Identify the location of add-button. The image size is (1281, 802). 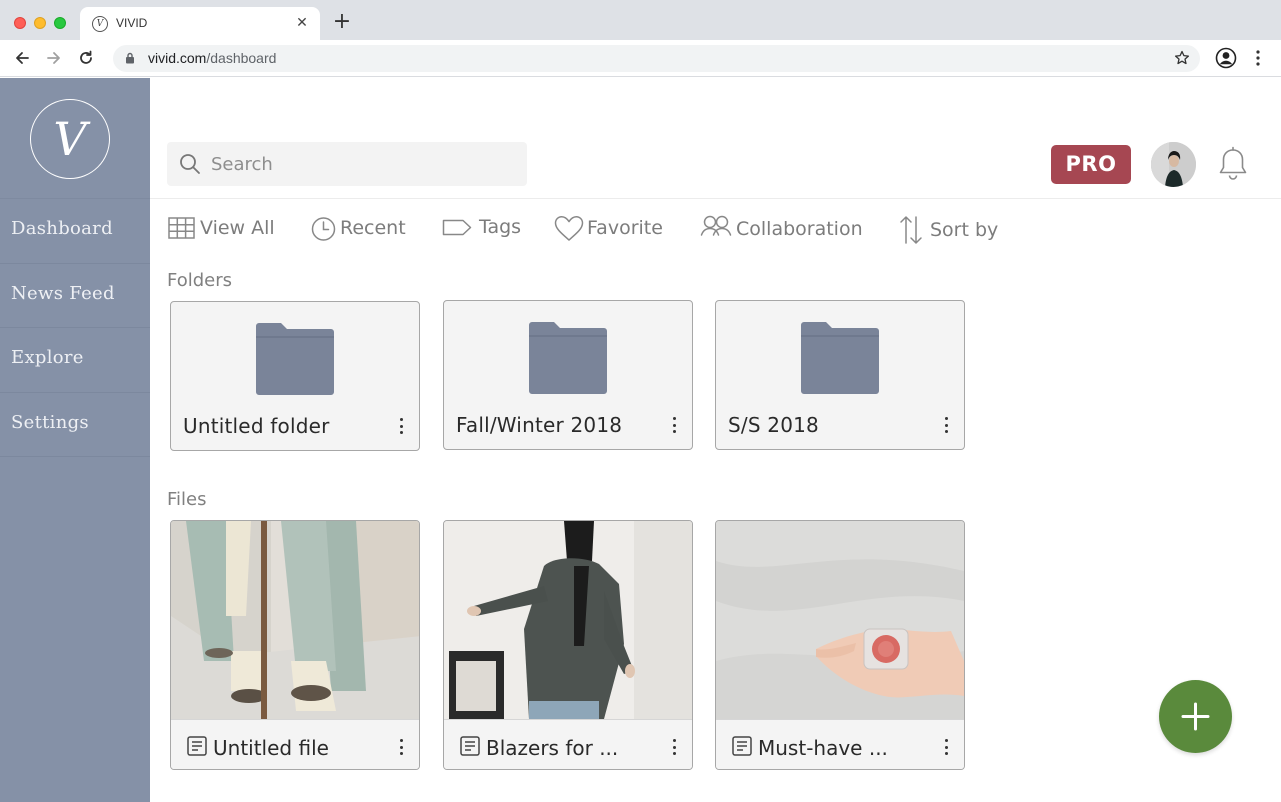
(1195, 716).